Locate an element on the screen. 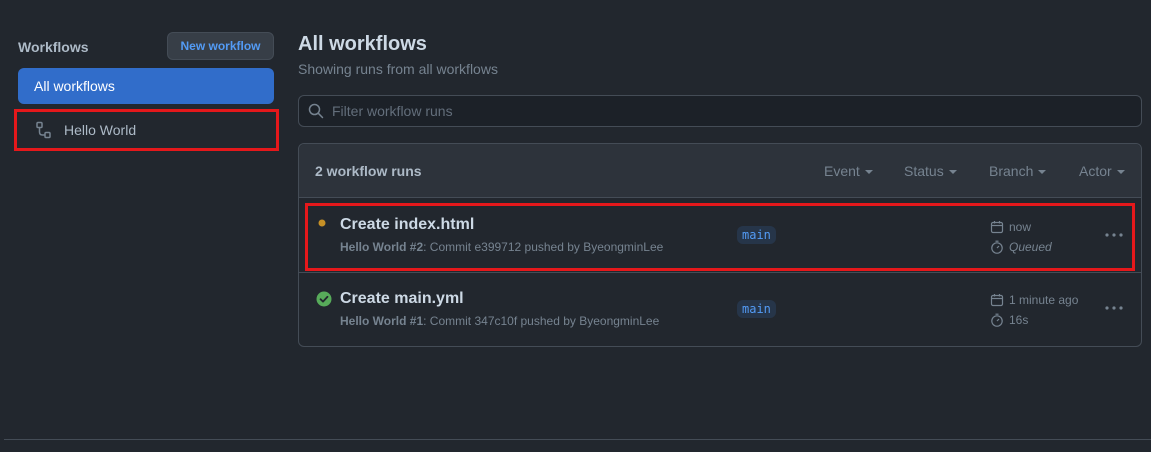 The image size is (1151, 452). workflow-icon is located at coordinates (43, 130).